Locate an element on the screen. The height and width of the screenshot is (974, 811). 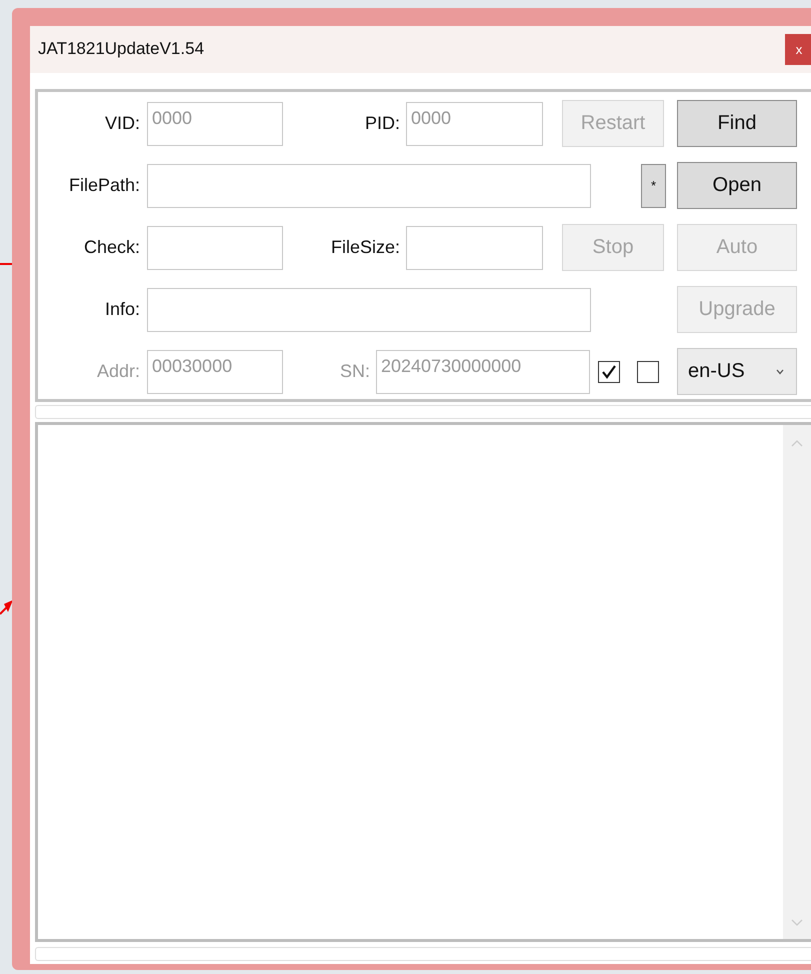
action-button: Open is located at coordinates (737, 186).